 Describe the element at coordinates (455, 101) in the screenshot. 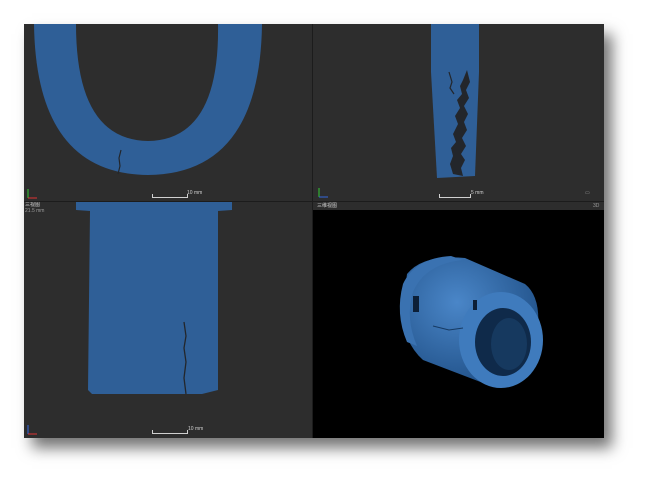

I see `sagittal-slice-image` at that location.